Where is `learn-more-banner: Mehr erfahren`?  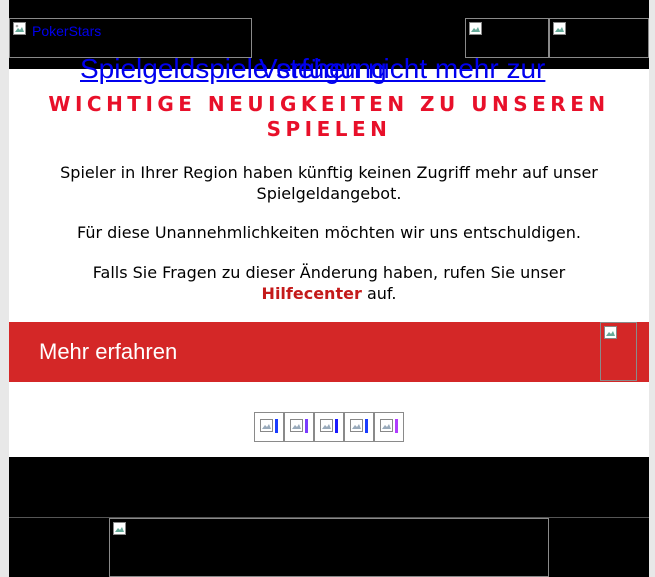 learn-more-banner: Mehr erfahren is located at coordinates (329, 352).